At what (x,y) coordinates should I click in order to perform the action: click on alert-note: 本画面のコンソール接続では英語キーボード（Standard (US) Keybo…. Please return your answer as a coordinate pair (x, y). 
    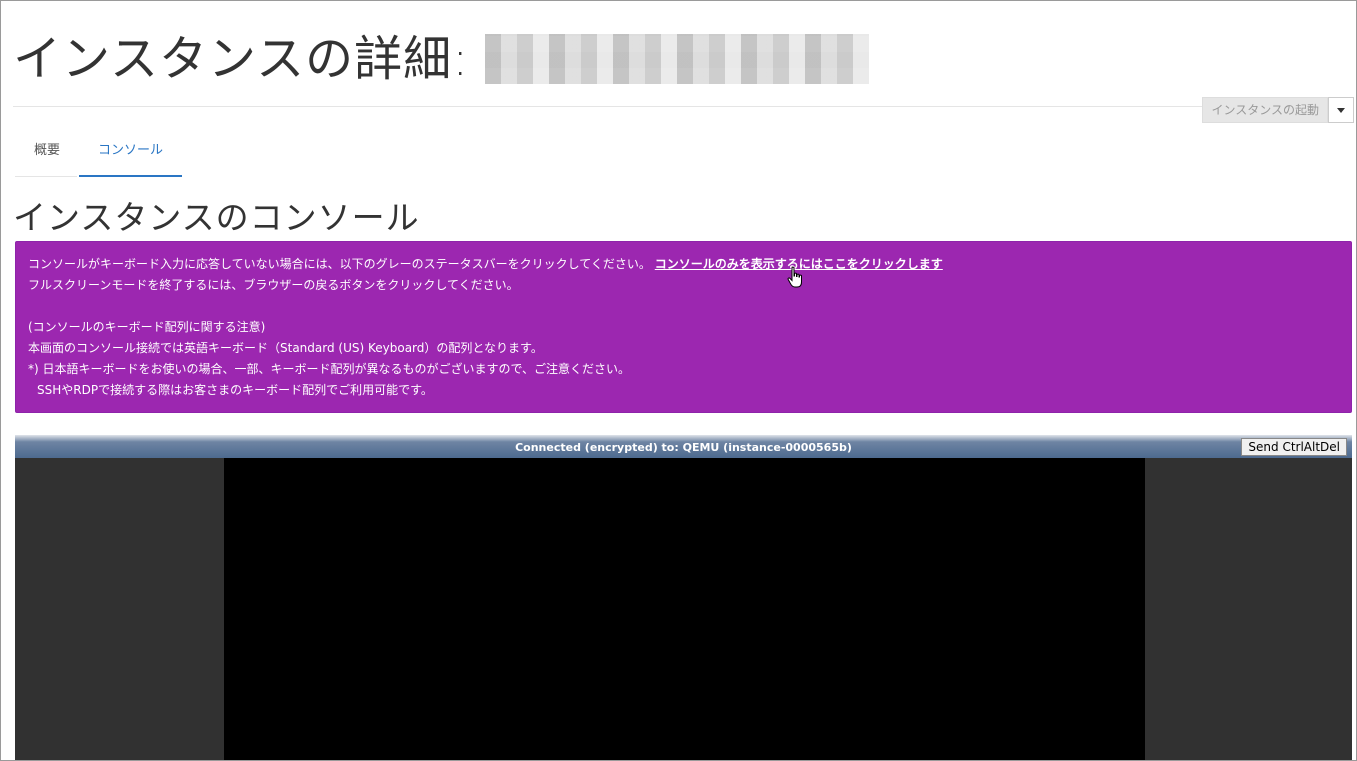
    Looking at the image, I should click on (285, 348).